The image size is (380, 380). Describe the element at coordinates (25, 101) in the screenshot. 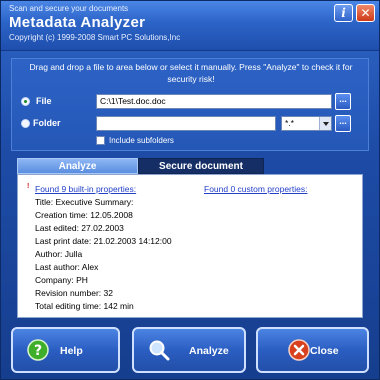

I see `file-radio` at that location.